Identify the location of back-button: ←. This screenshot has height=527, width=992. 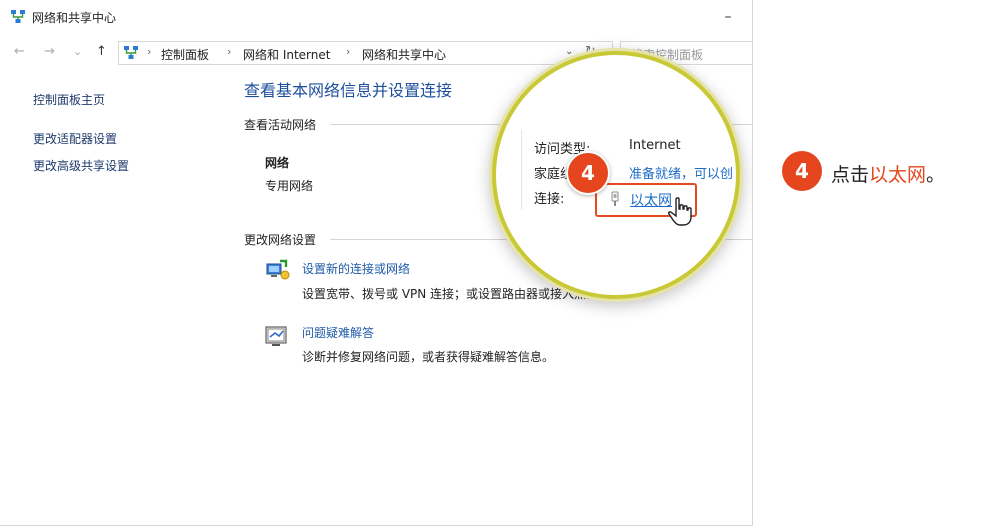
(19, 52).